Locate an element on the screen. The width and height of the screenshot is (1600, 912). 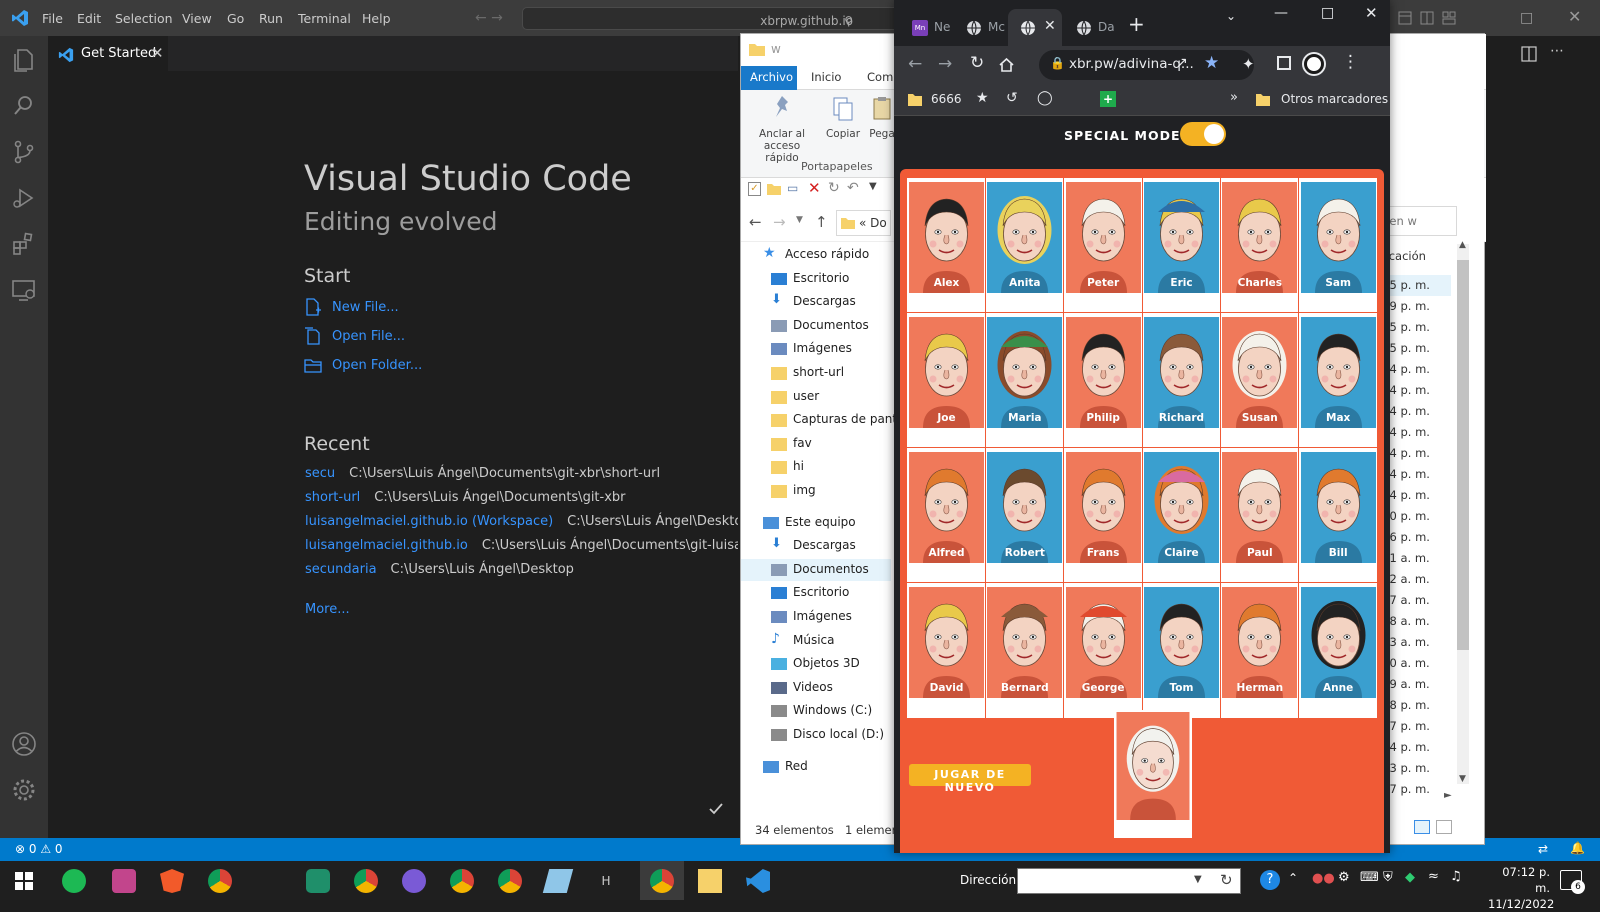
nav-item-capturas-de-pantall: Capturas de pantall is located at coordinates (826, 420).